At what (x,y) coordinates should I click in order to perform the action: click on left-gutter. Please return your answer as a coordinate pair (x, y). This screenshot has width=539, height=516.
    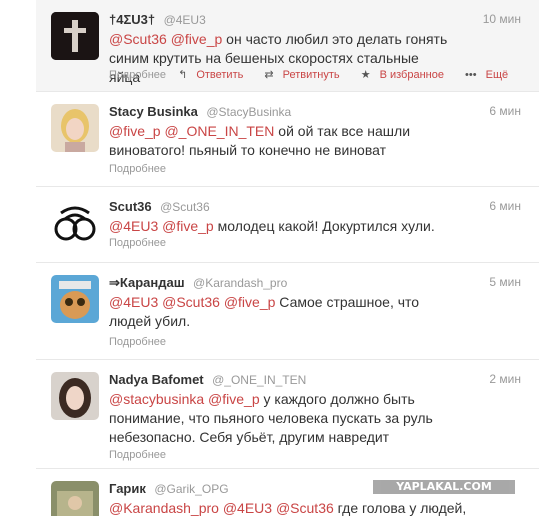
    Looking at the image, I should click on (18, 258).